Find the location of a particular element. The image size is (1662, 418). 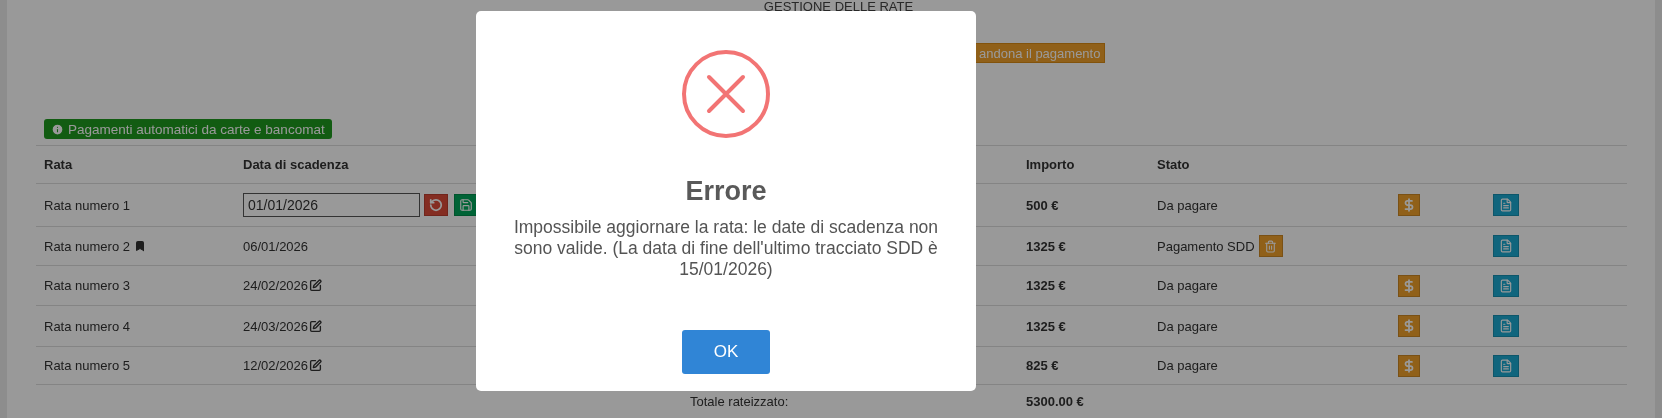

info-icon is located at coordinates (57, 129).